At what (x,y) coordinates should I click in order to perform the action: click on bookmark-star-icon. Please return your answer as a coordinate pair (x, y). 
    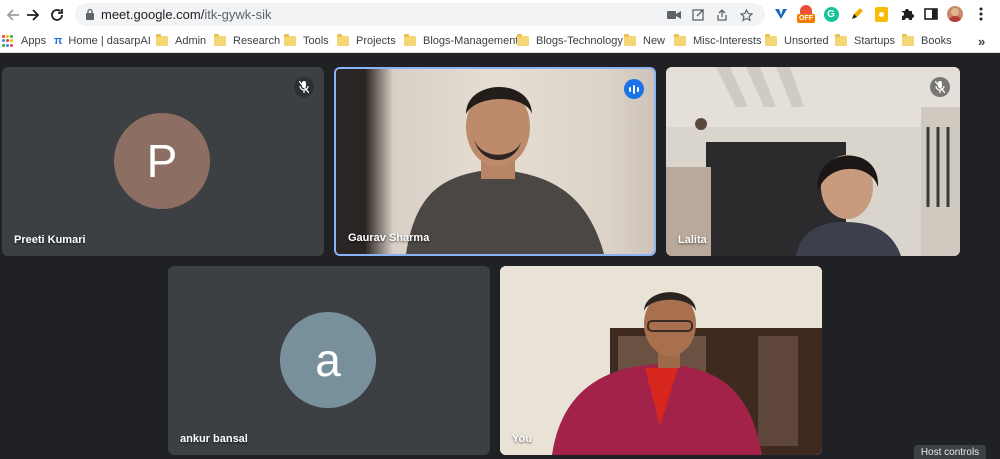
    Looking at the image, I should click on (746, 15).